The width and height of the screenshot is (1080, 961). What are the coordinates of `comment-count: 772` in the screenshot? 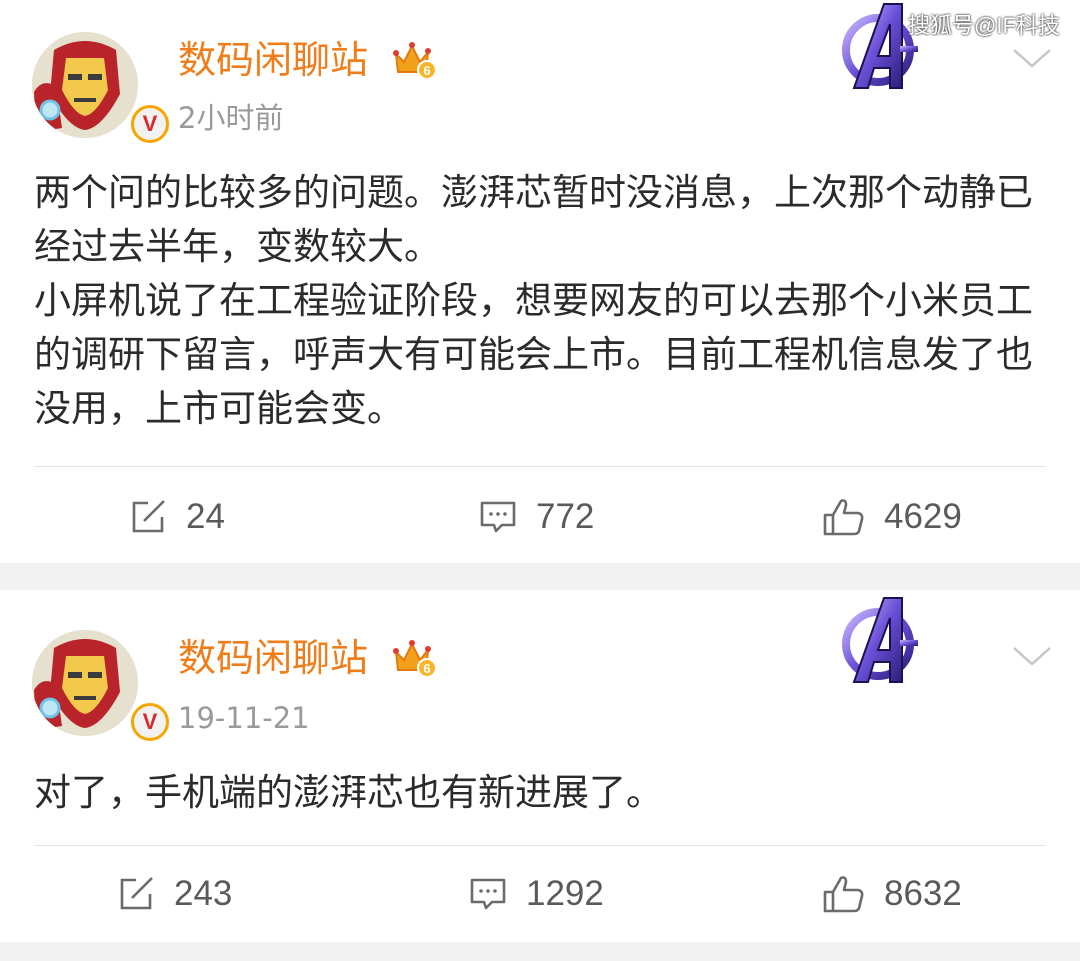 It's located at (565, 516).